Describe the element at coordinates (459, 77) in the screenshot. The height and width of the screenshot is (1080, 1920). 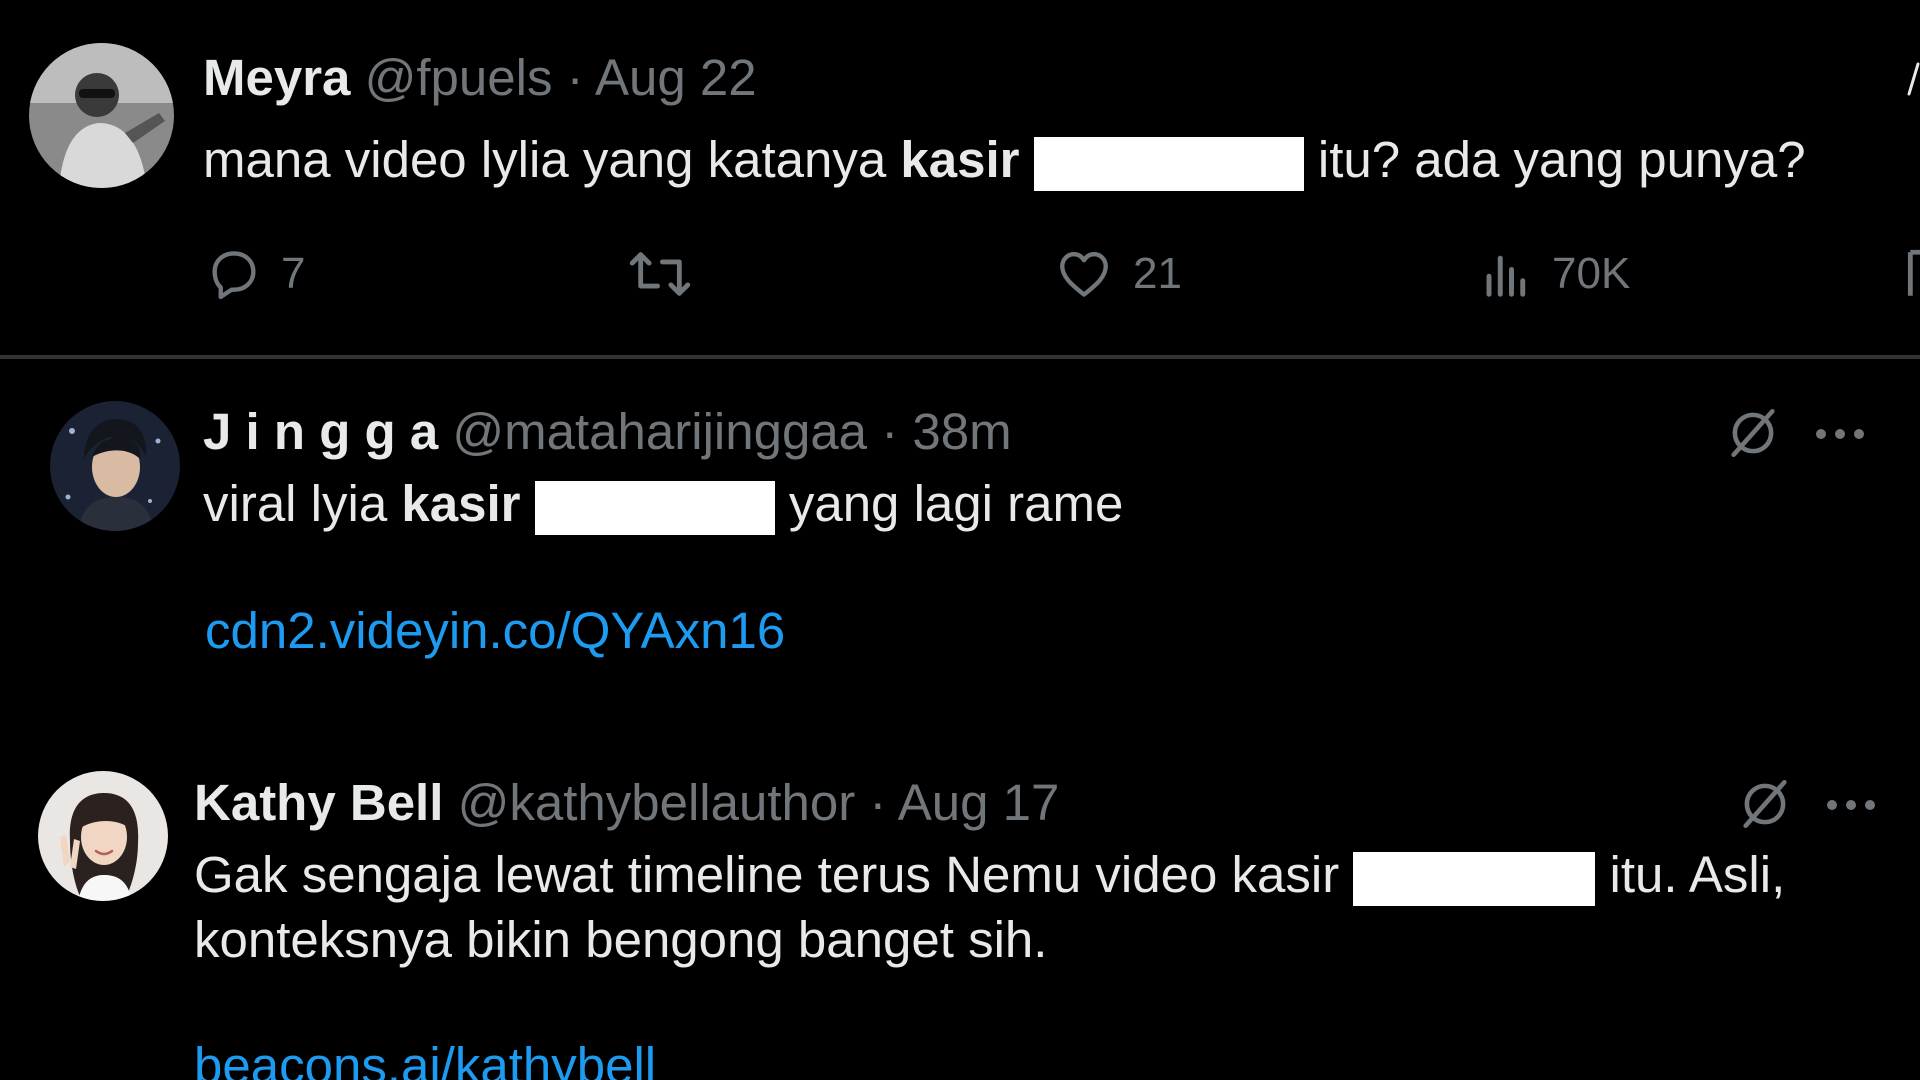
I see `user-handle: @fpuels` at that location.